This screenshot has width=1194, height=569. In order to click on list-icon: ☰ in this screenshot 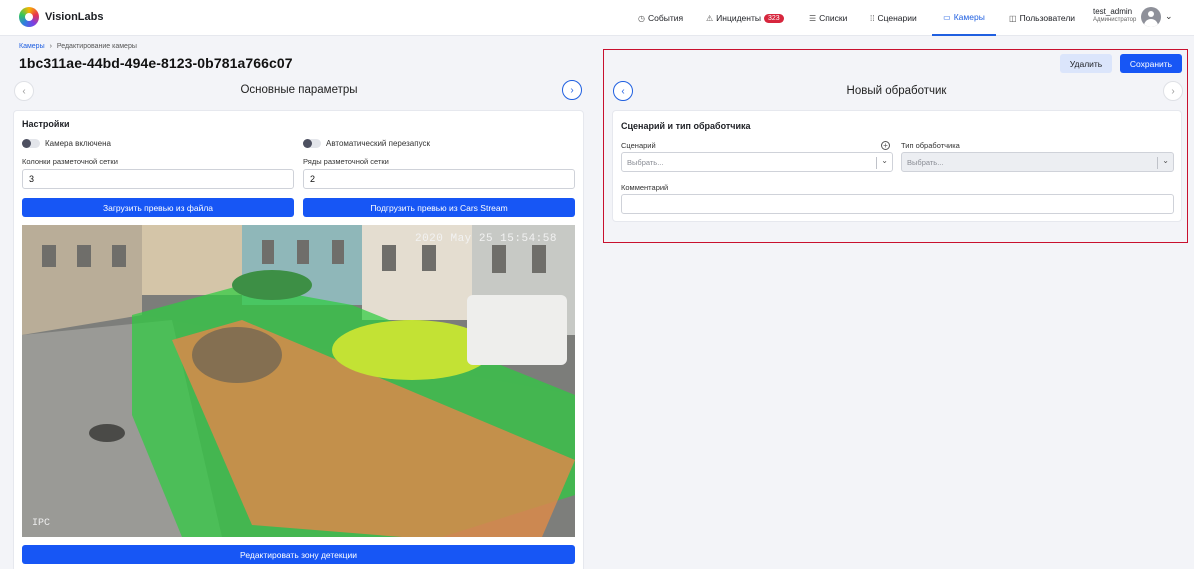, I will do `click(813, 18)`.